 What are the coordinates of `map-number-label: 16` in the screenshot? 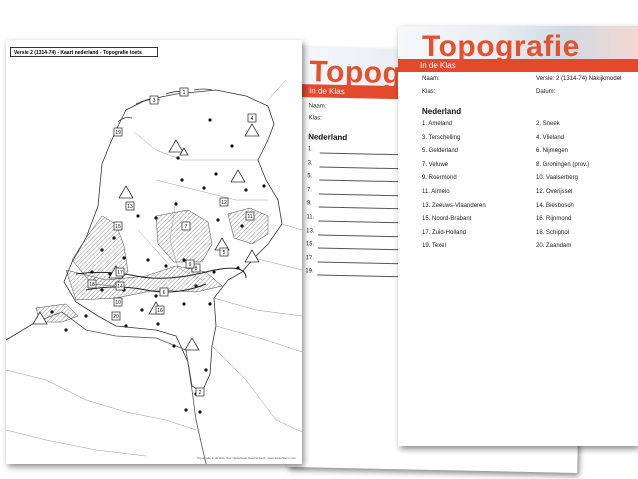 It's located at (160, 311).